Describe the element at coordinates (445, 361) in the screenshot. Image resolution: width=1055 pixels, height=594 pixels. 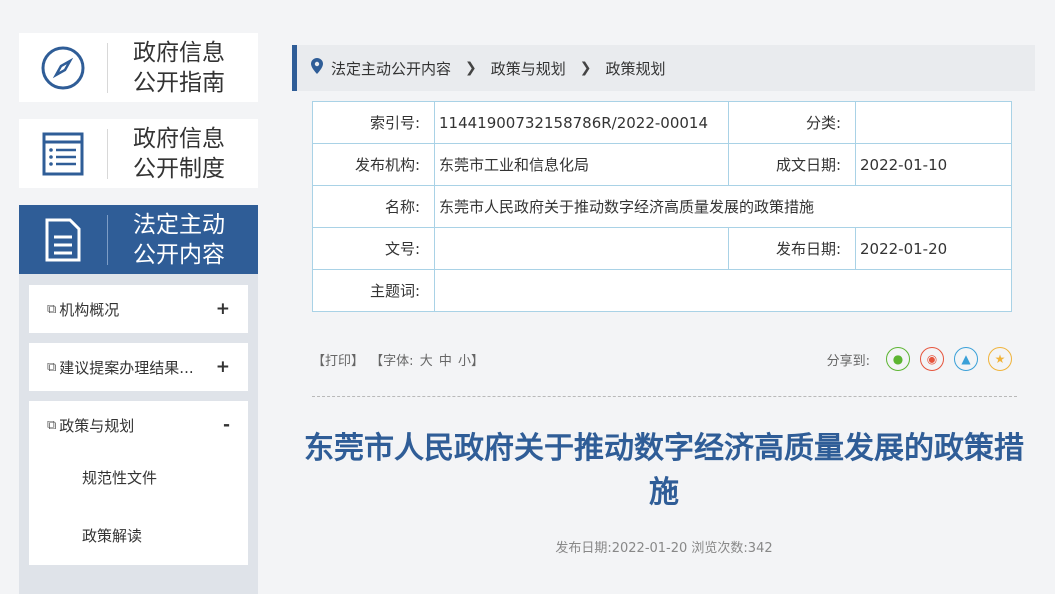
I see `font-medium-button: 中` at that location.